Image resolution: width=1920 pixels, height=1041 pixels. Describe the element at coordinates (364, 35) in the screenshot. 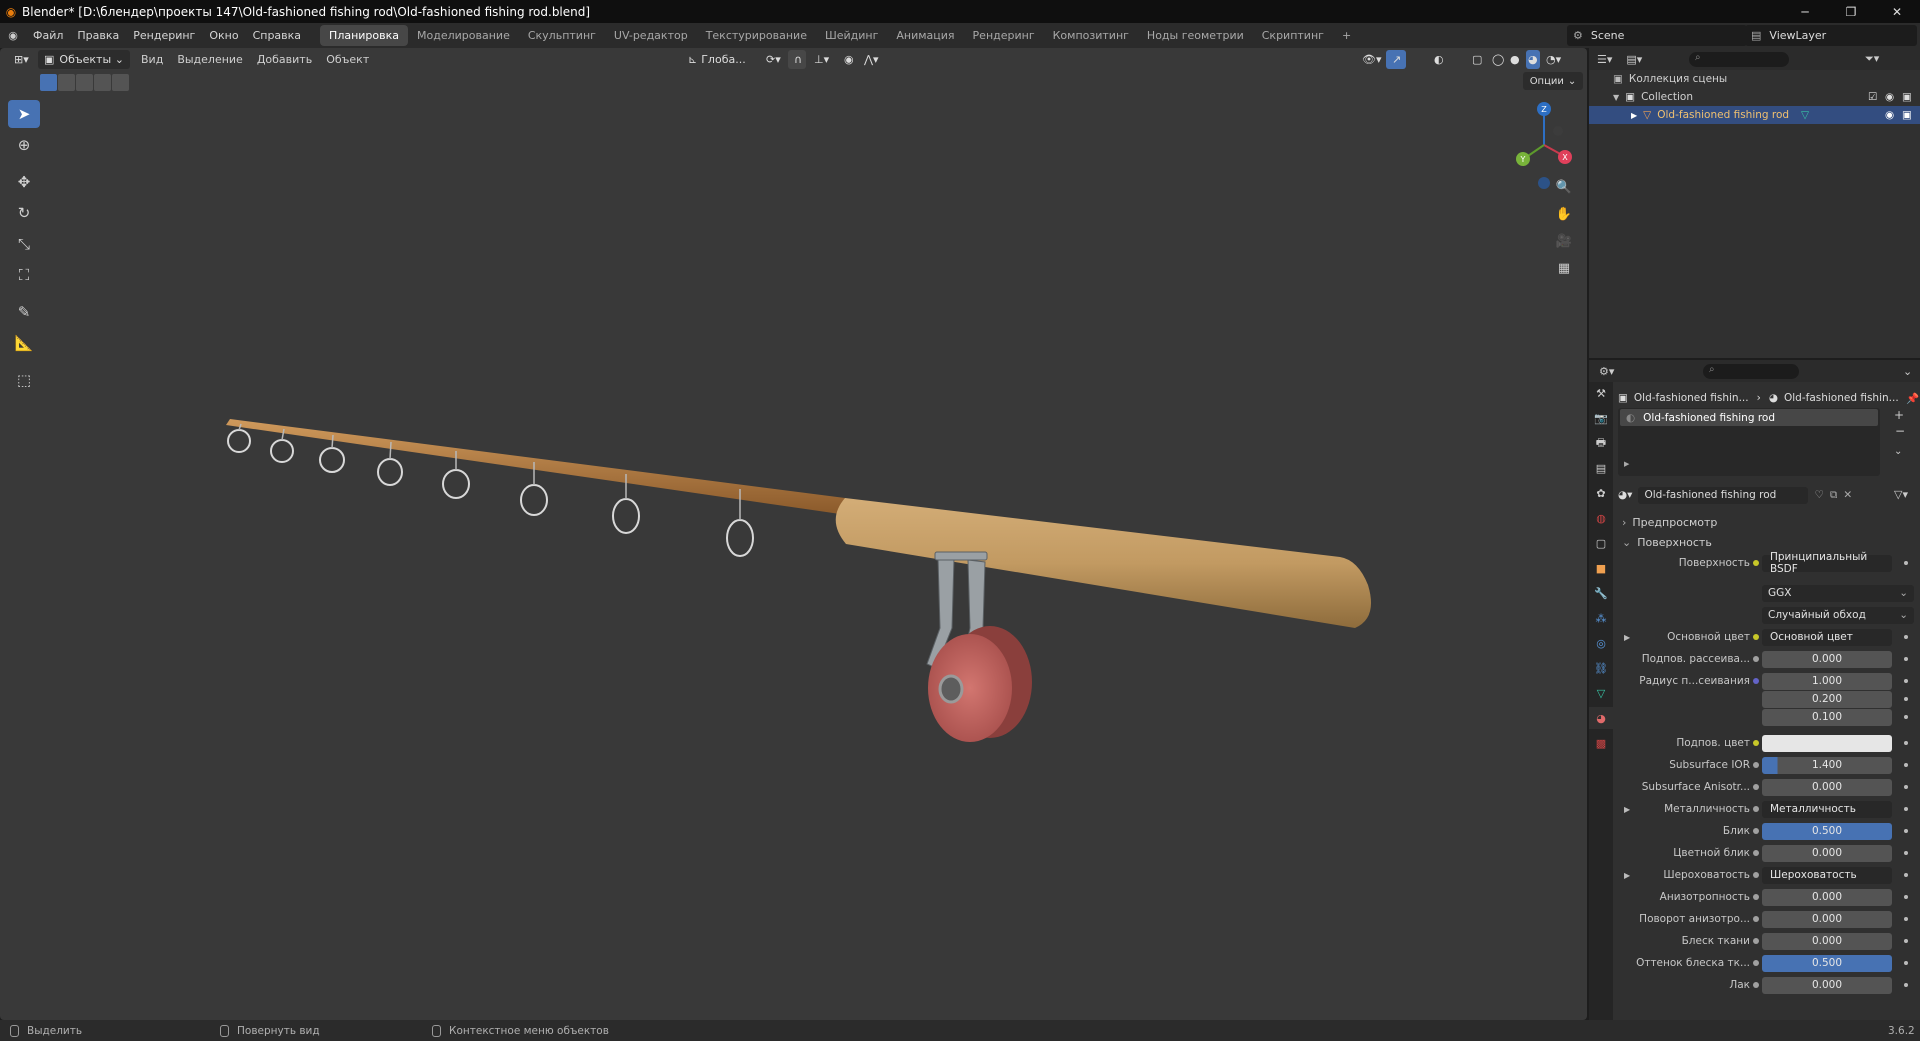

I see `workspace-tab-layout: Планировка` at that location.